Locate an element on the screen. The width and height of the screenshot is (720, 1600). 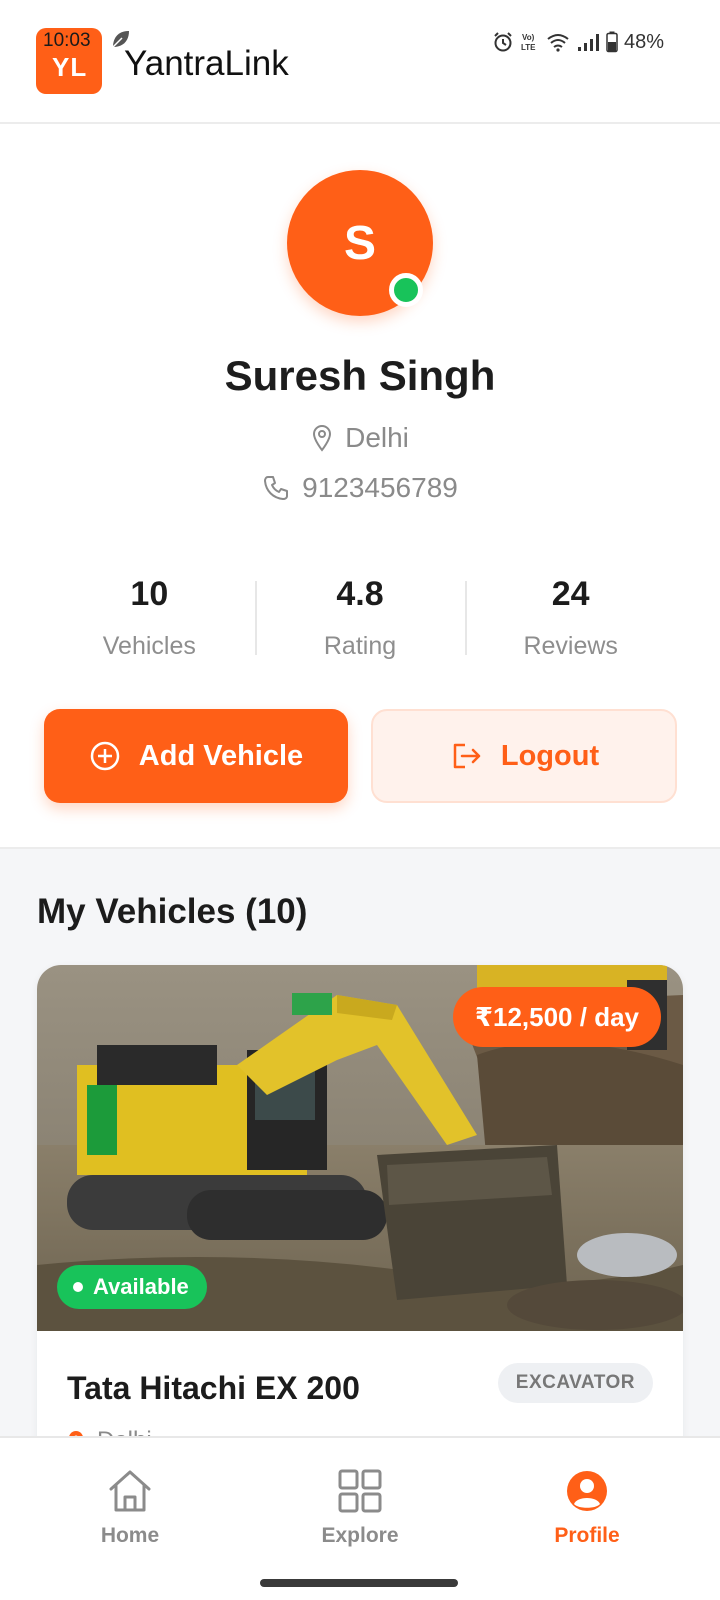
profile-stats: 10 Vehicles 4.8 Rating 24 Reviews is located at coordinates (360, 617).